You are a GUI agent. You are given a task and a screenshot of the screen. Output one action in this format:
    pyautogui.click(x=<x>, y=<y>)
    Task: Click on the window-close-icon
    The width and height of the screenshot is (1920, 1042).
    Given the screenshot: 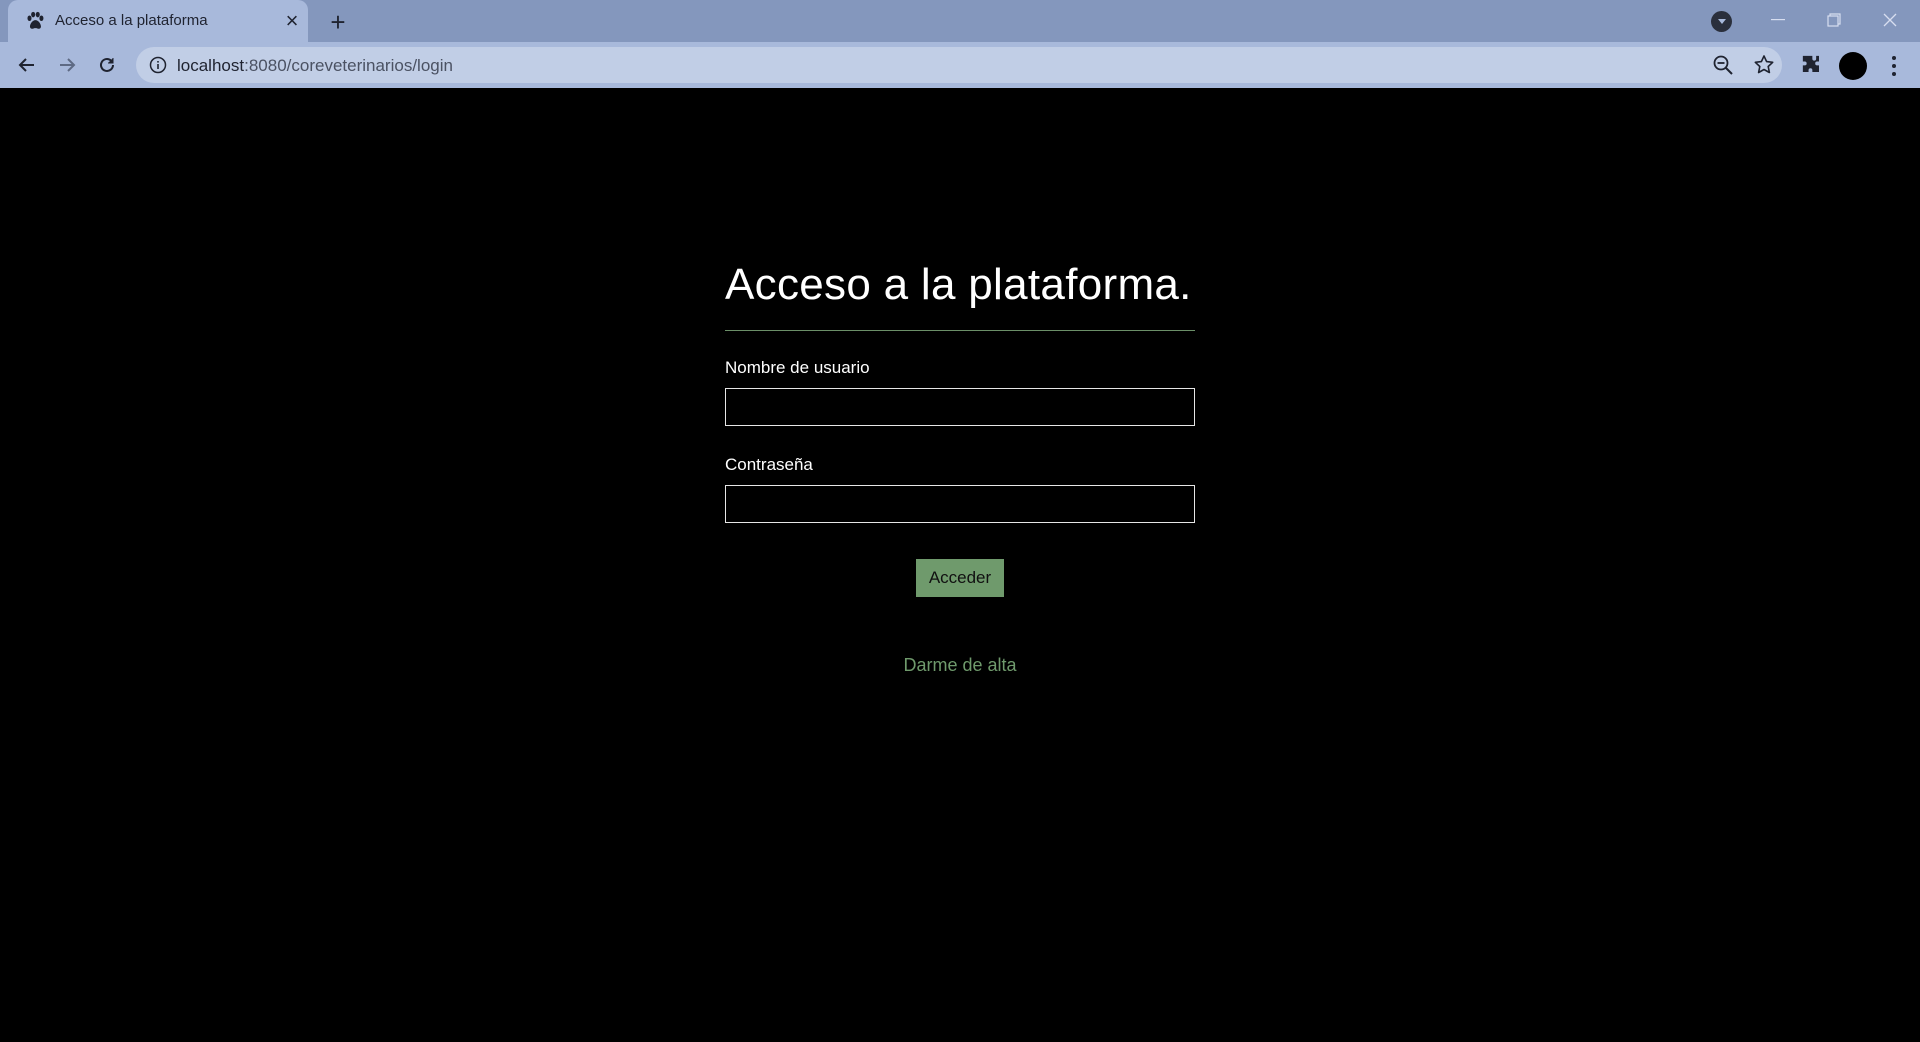 What is the action you would take?
    pyautogui.click(x=1890, y=20)
    